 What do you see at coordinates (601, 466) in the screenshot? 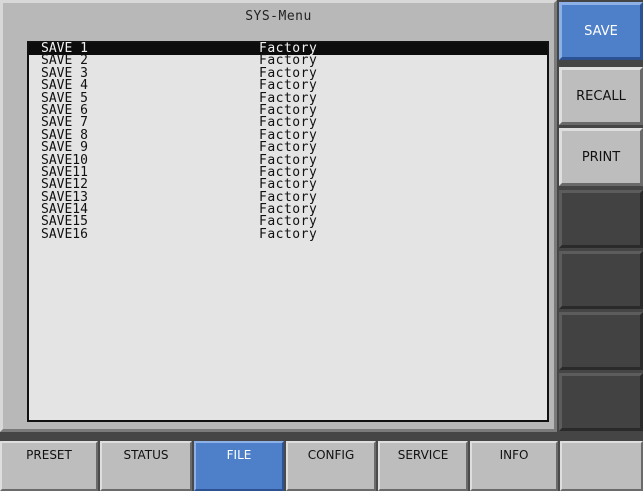
I see `tab-empty` at bounding box center [601, 466].